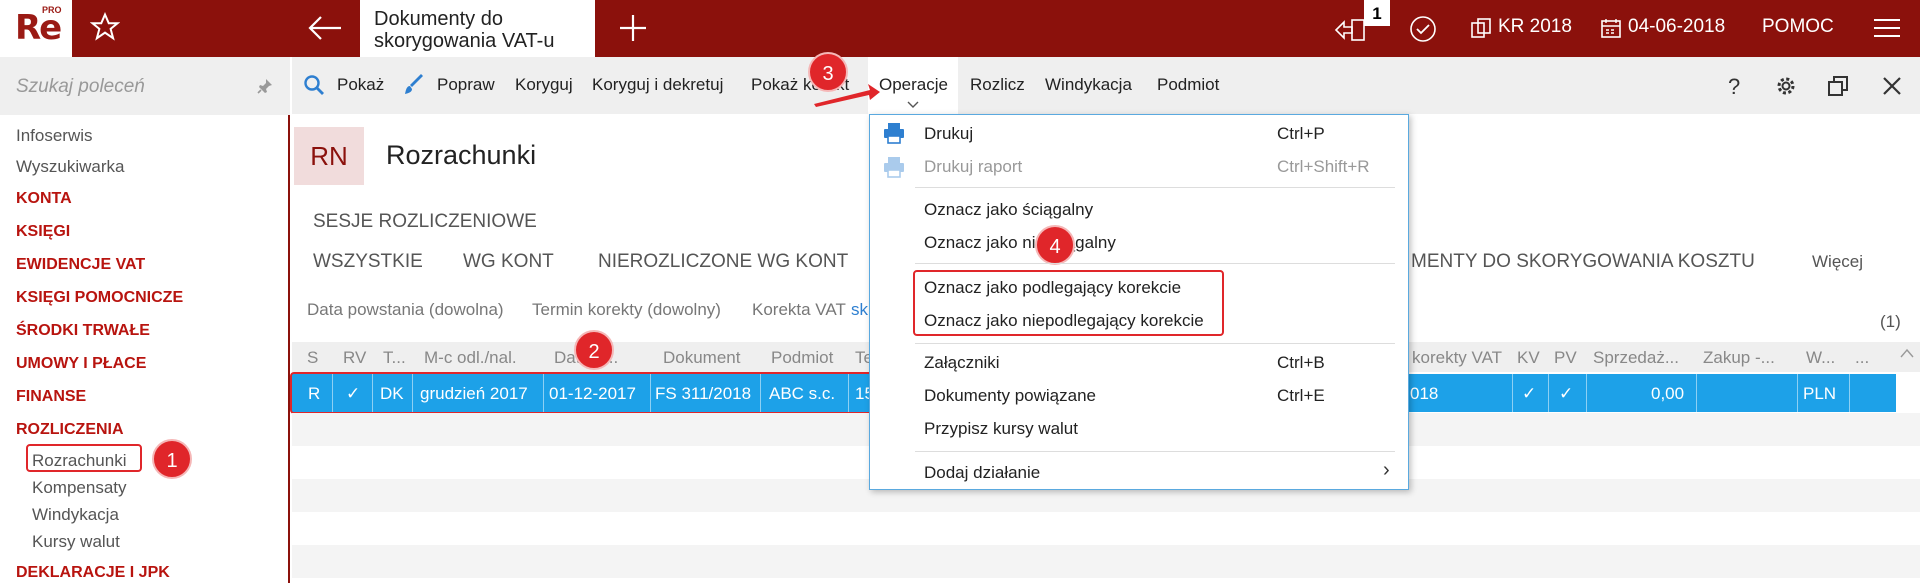 This screenshot has width=1920, height=583. I want to click on hamburger-menu-icon, so click(1887, 28).